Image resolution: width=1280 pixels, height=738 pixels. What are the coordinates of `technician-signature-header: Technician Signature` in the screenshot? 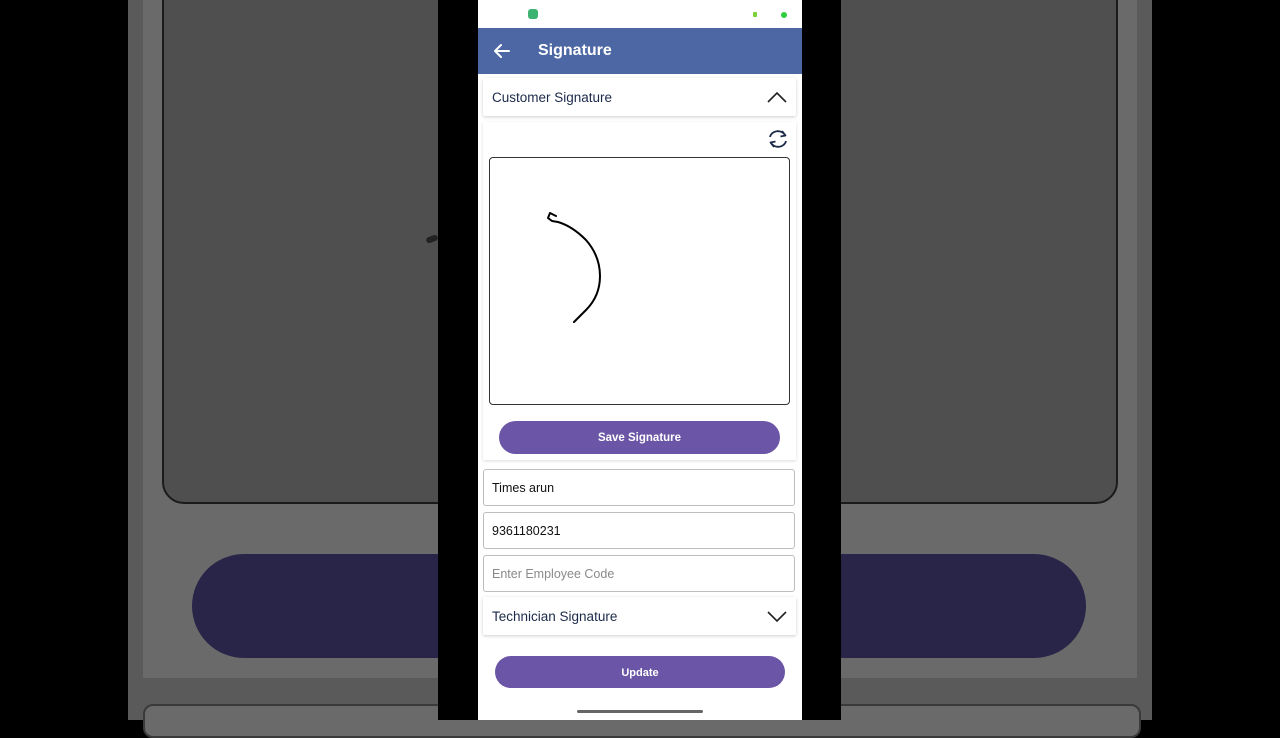 It's located at (639, 616).